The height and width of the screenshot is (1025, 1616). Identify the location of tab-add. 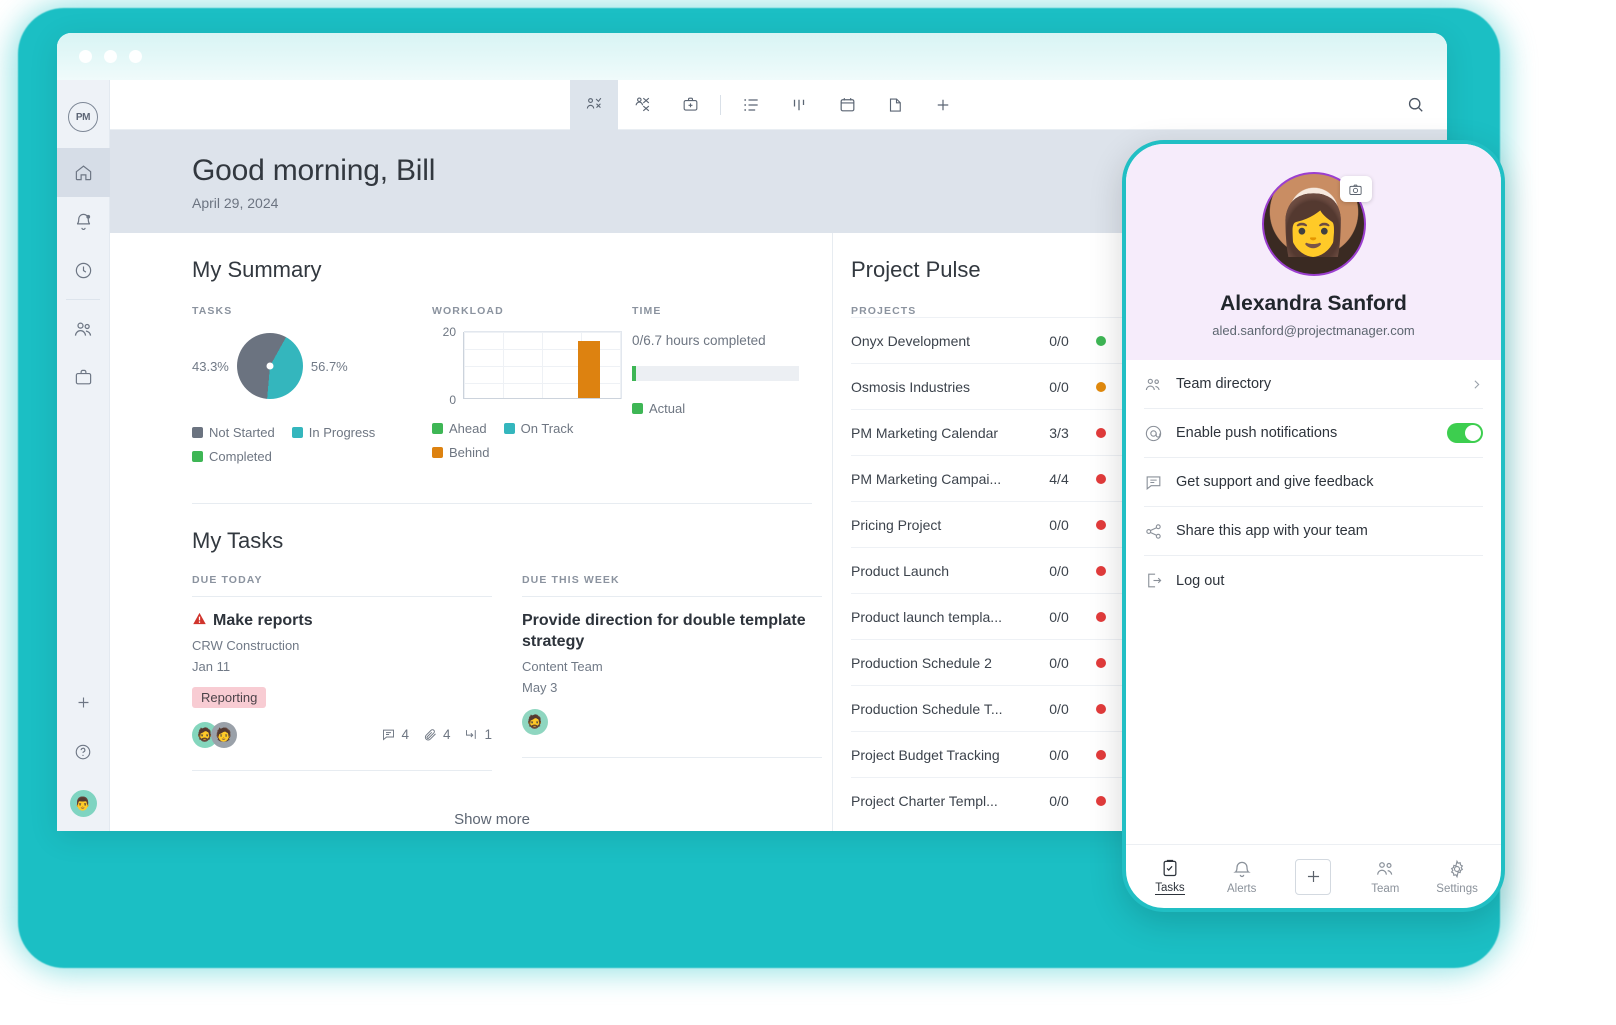
(1313, 876).